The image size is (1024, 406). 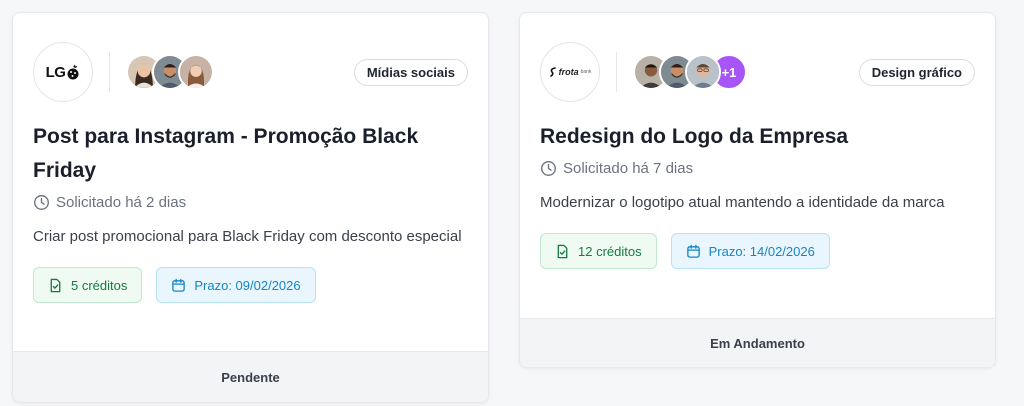 What do you see at coordinates (250, 202) in the screenshot?
I see `requested-time: Solicitado há 2 dias` at bounding box center [250, 202].